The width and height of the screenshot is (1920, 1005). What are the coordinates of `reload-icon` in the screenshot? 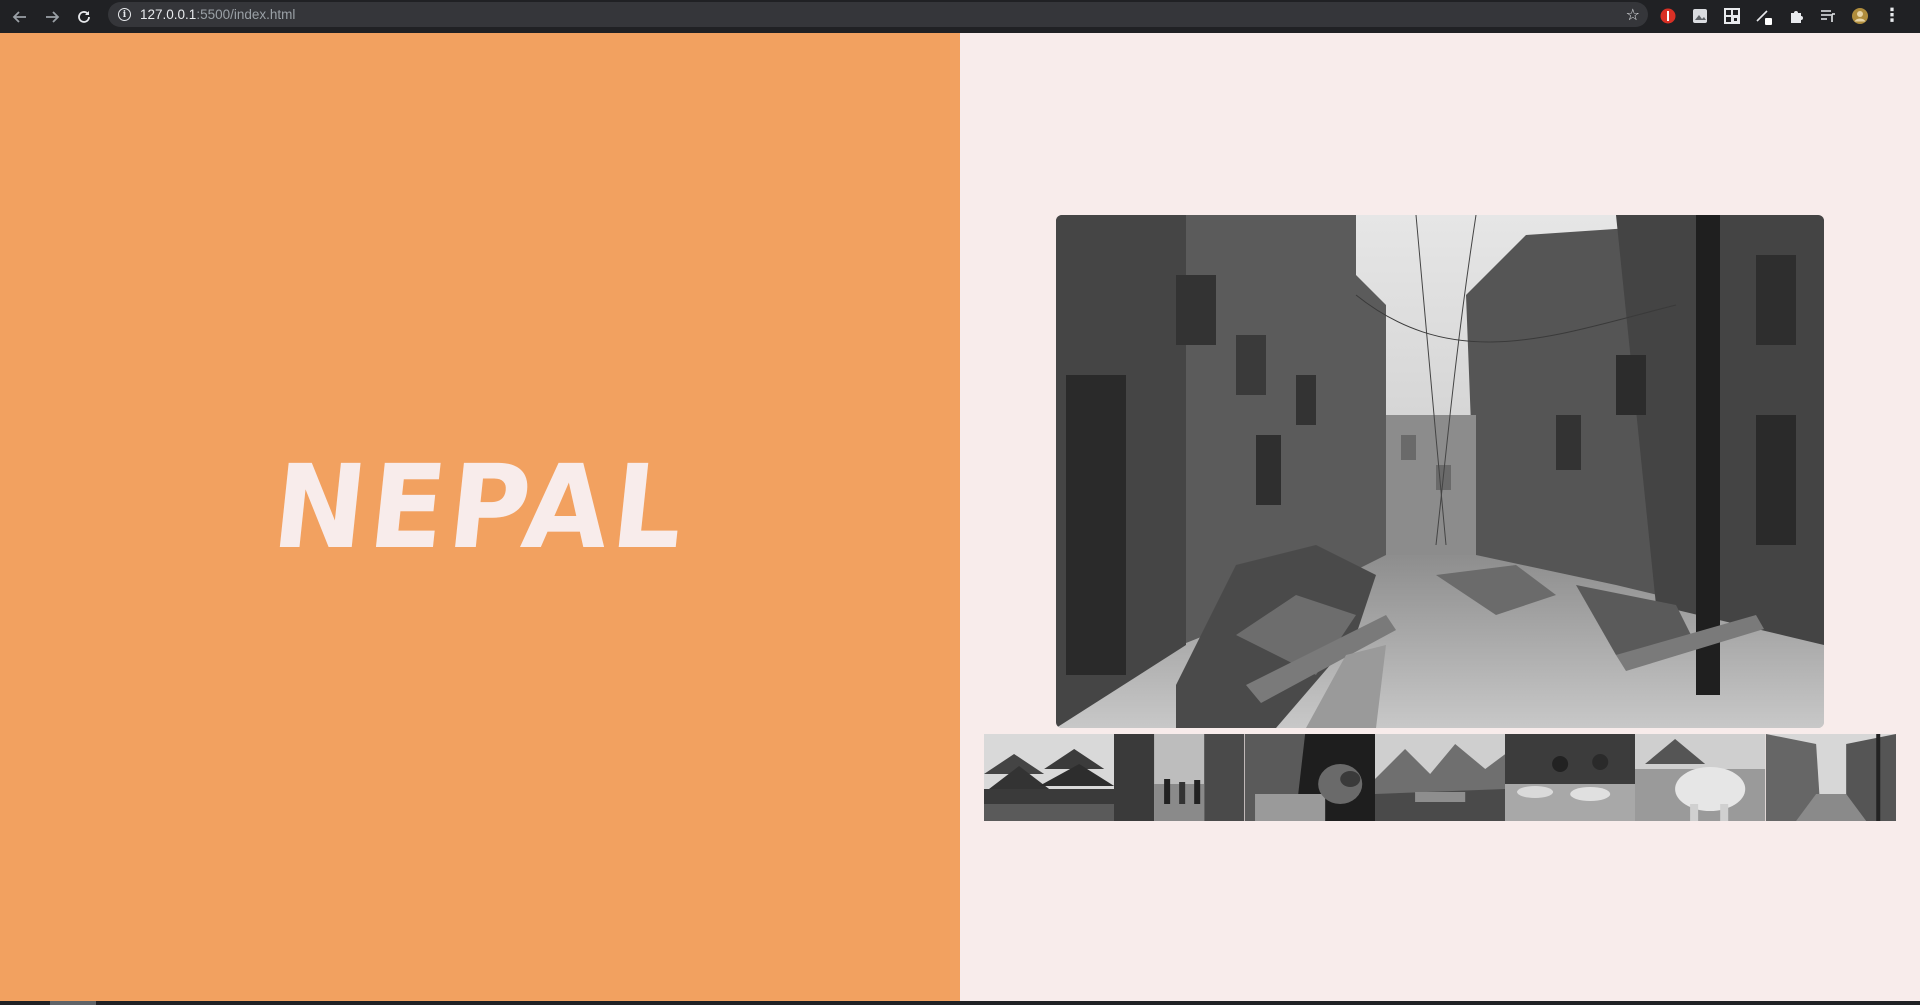 It's located at (84, 16).